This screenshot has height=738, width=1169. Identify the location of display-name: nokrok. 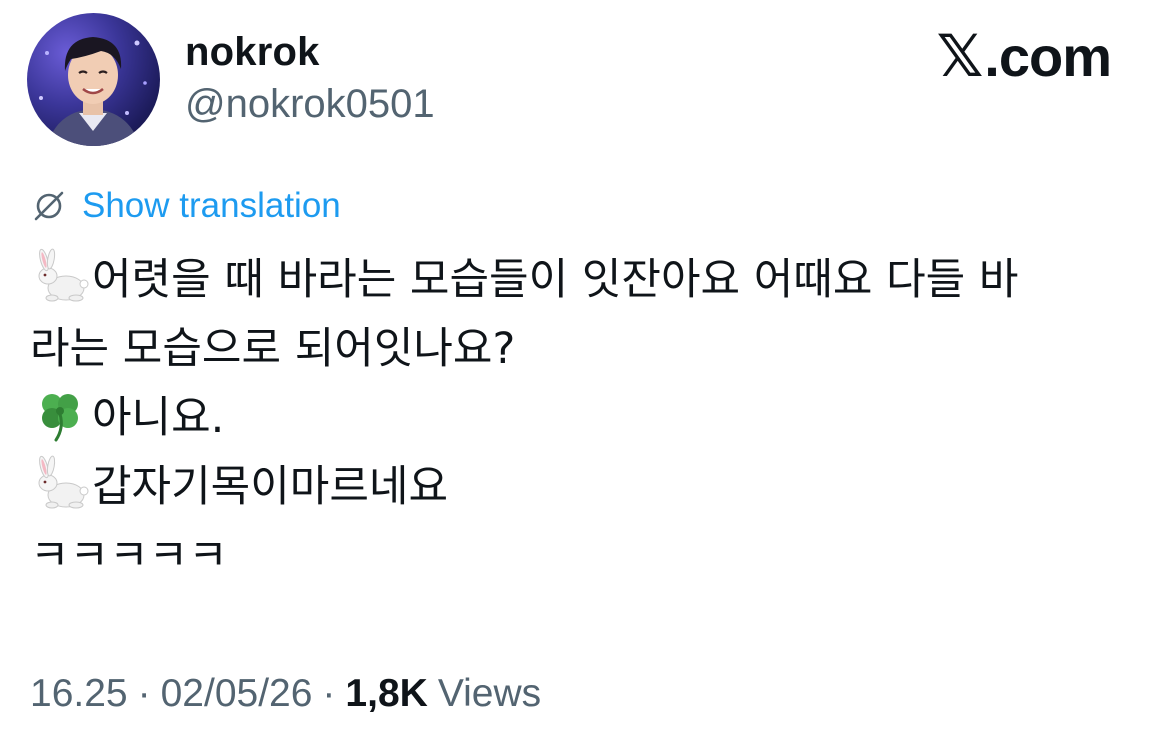
(252, 52).